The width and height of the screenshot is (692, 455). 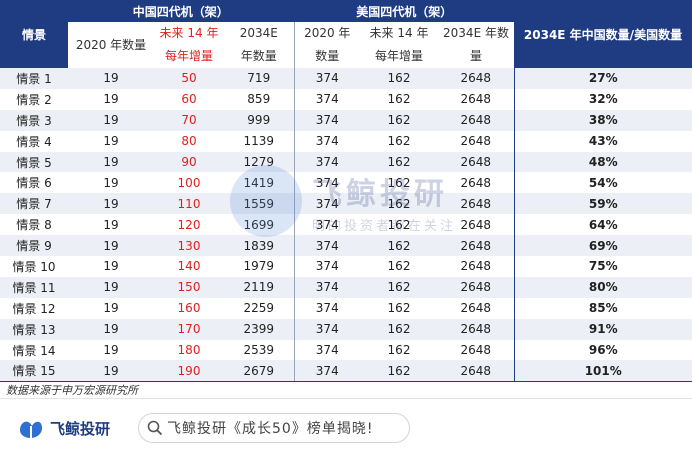 What do you see at coordinates (189, 246) in the screenshot?
I see `cell-cn-increment: 130` at bounding box center [189, 246].